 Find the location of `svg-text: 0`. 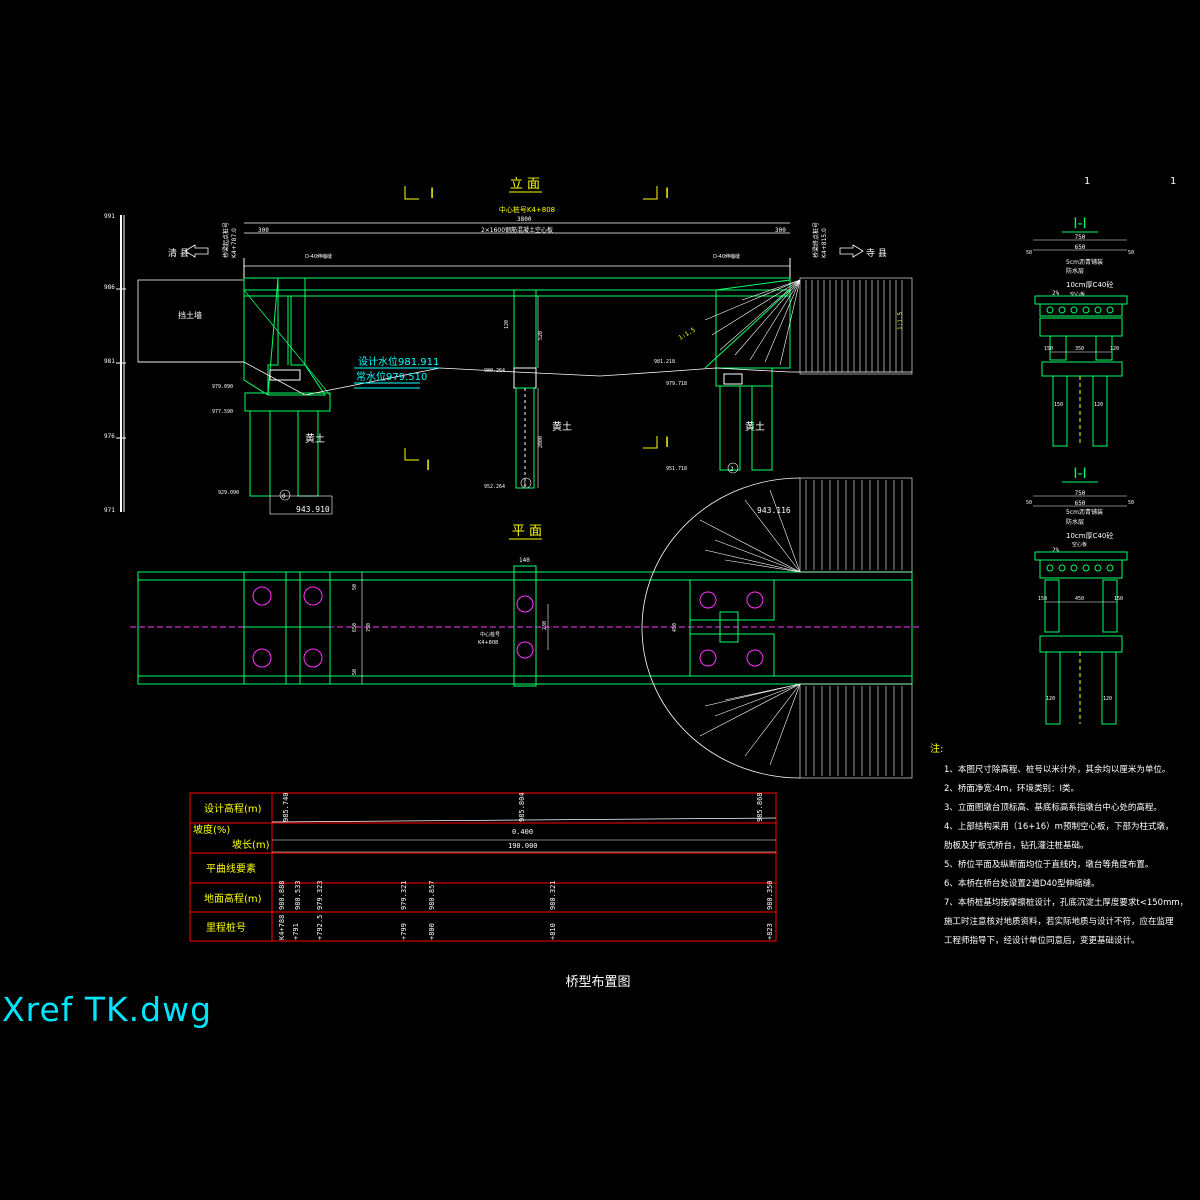

svg-text: 0 is located at coordinates (284, 496).